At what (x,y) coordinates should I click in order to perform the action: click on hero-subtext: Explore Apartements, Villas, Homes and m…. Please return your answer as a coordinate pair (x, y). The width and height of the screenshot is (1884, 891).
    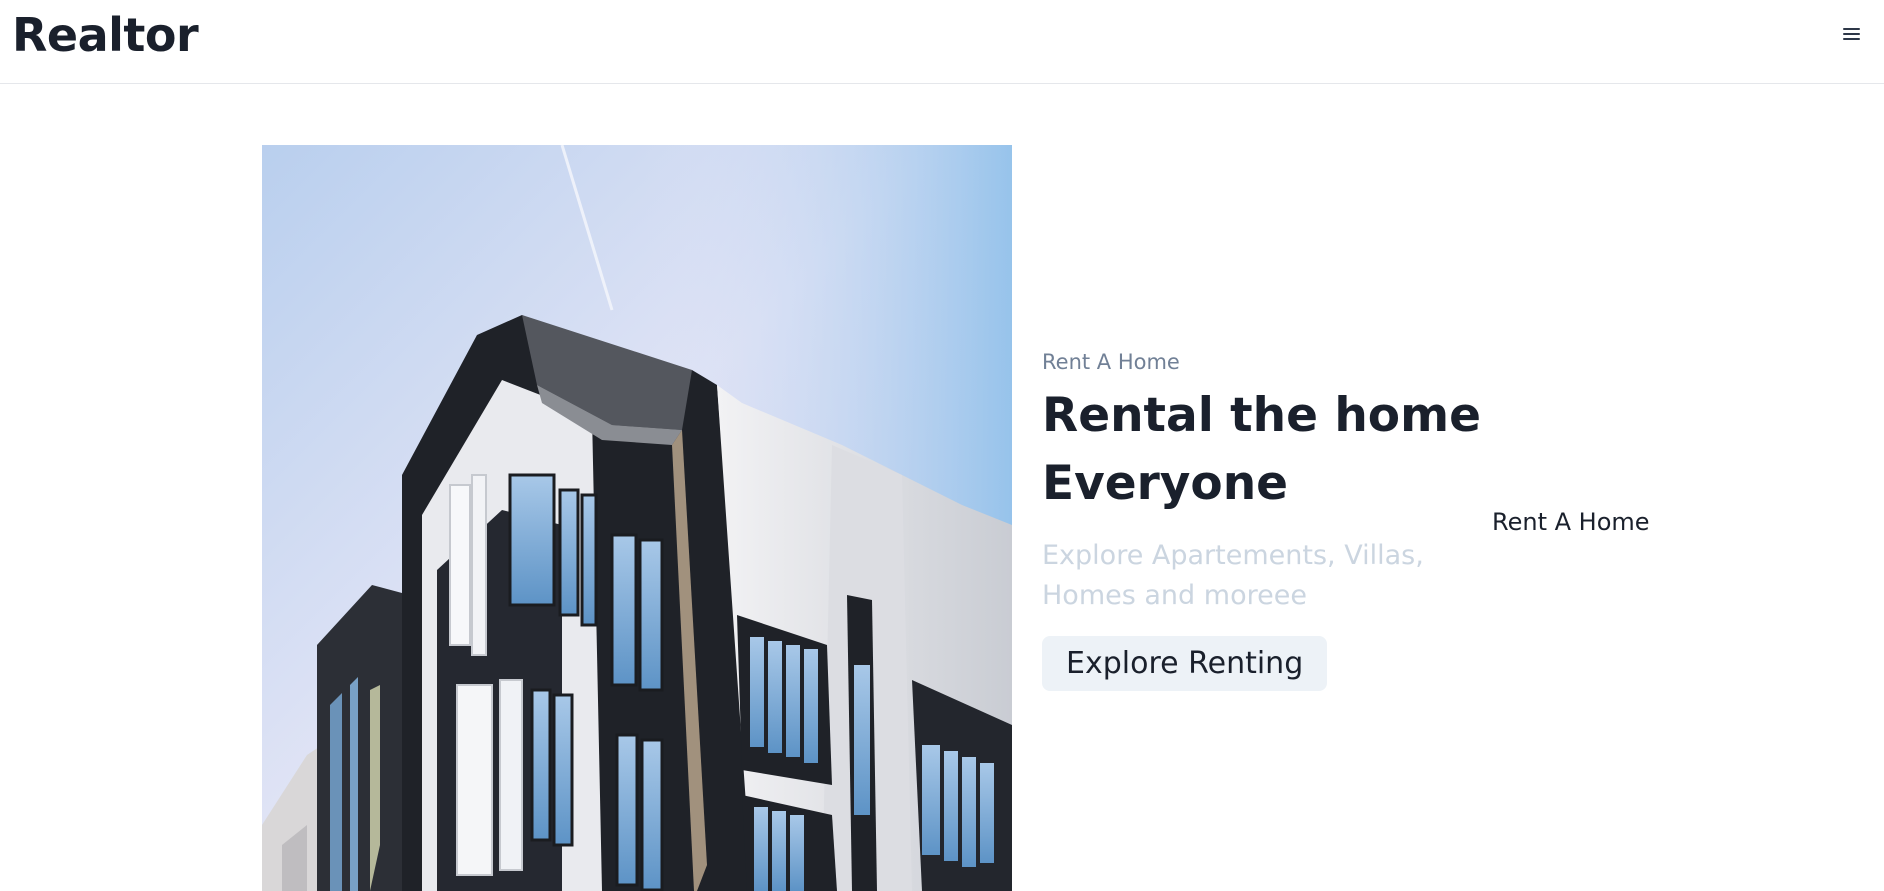
    Looking at the image, I should click on (1233, 575).